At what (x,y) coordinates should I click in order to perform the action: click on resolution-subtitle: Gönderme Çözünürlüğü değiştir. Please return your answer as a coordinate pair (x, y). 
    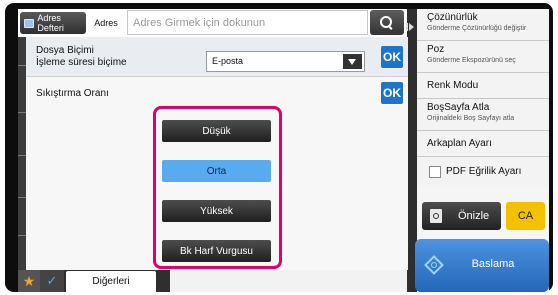
    Looking at the image, I should click on (477, 28).